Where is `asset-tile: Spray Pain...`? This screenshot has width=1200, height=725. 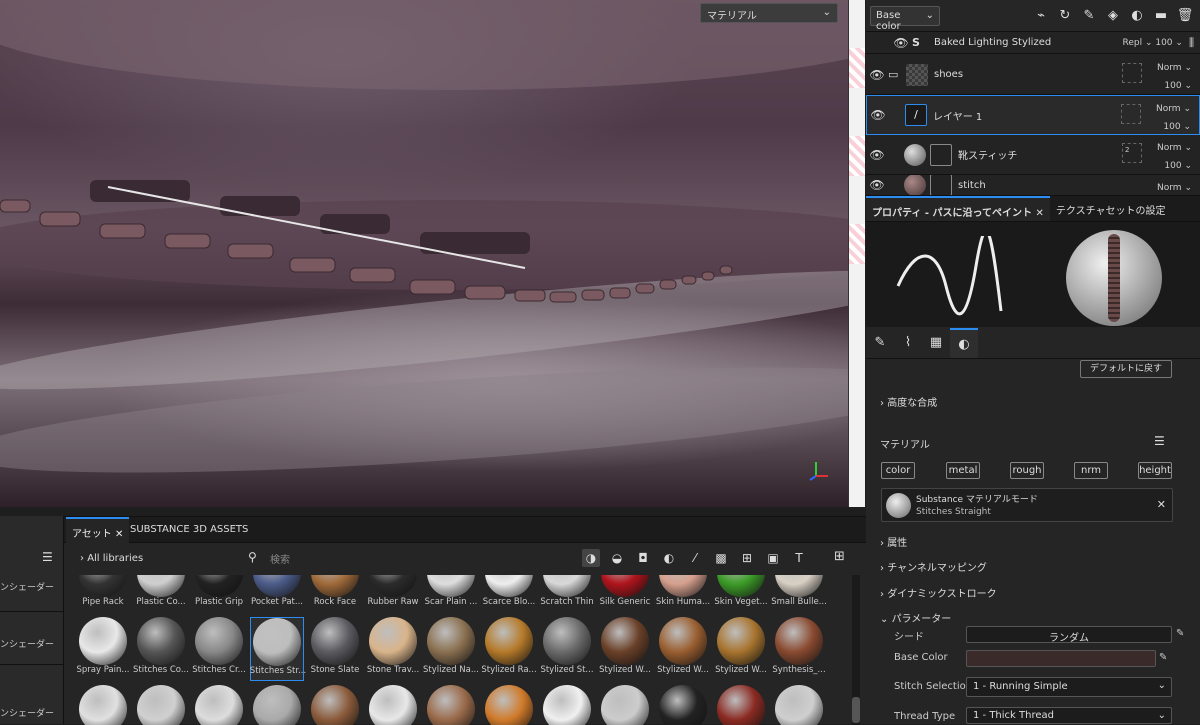 asset-tile: Spray Pain... is located at coordinates (103, 649).